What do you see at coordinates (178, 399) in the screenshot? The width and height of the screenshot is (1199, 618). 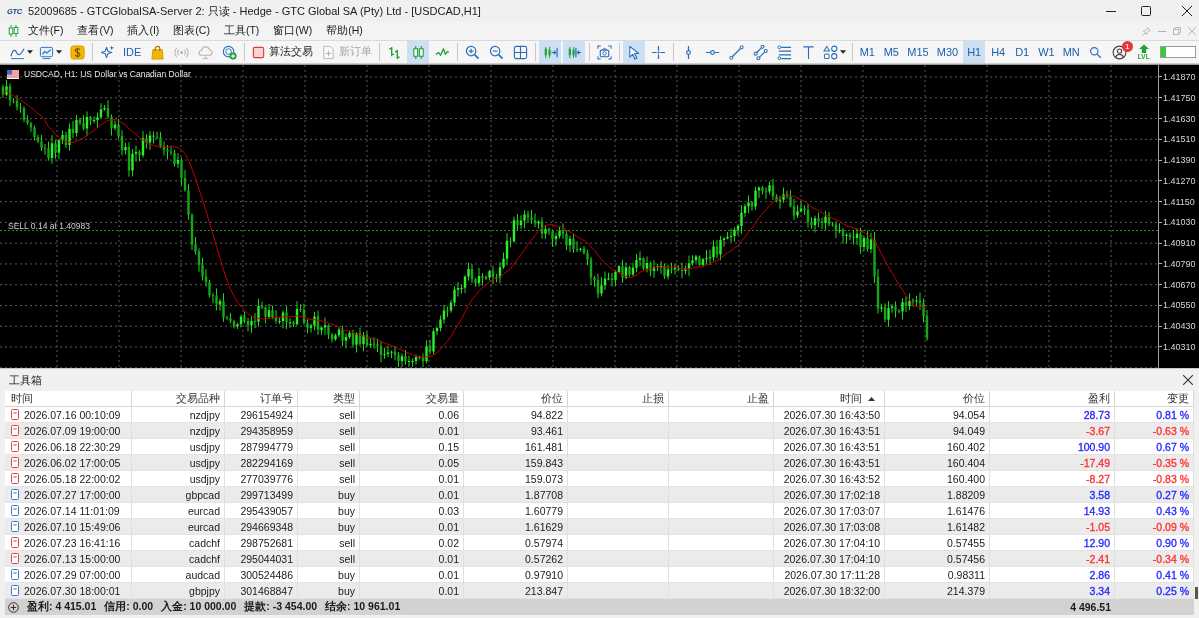 I see `column-header: 交易品种` at bounding box center [178, 399].